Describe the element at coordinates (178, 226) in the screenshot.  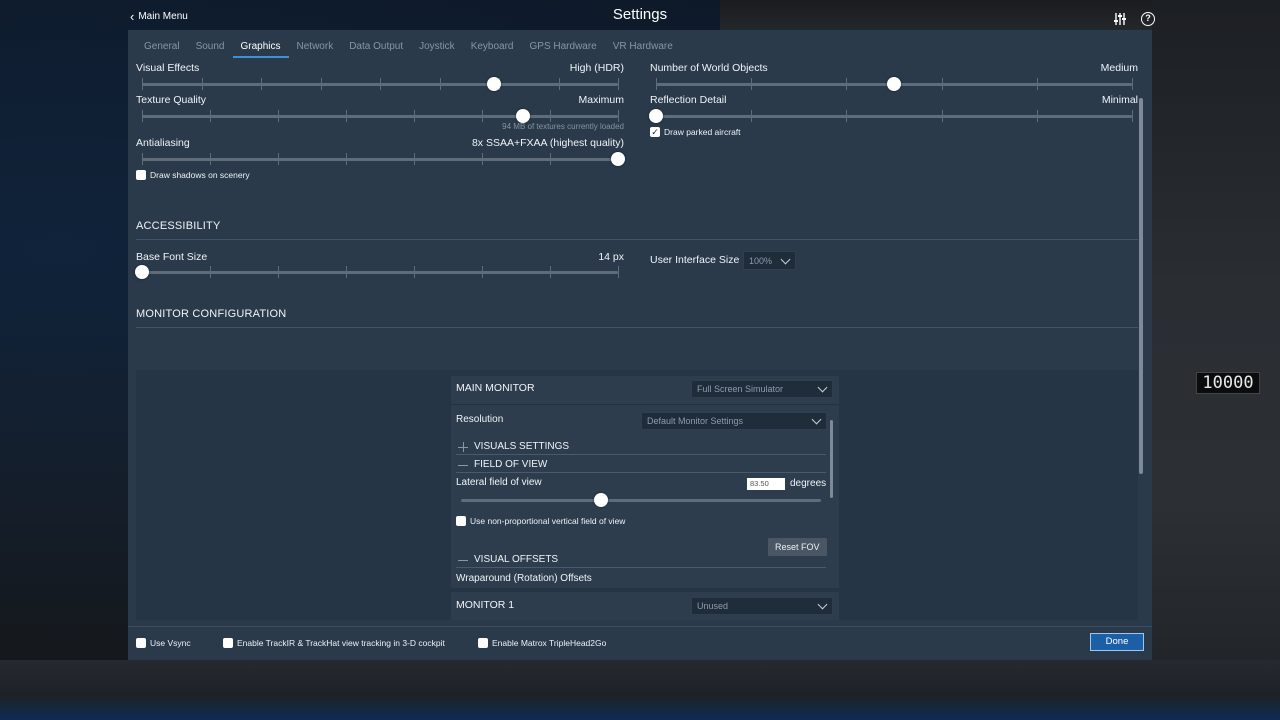
I see `accessibility-section-title: ACCESSIBILITY` at that location.